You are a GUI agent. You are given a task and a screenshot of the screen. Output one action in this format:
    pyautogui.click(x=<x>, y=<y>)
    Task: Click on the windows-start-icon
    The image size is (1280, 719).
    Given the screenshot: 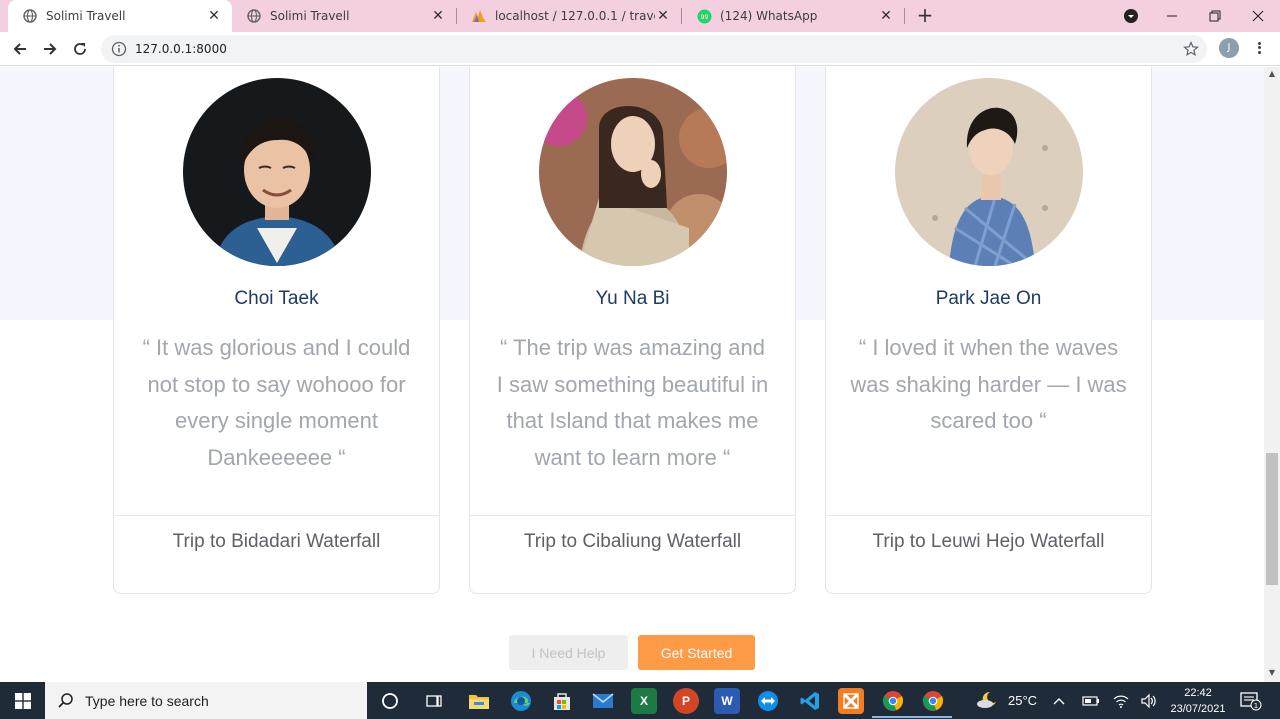 What is the action you would take?
    pyautogui.click(x=22, y=700)
    